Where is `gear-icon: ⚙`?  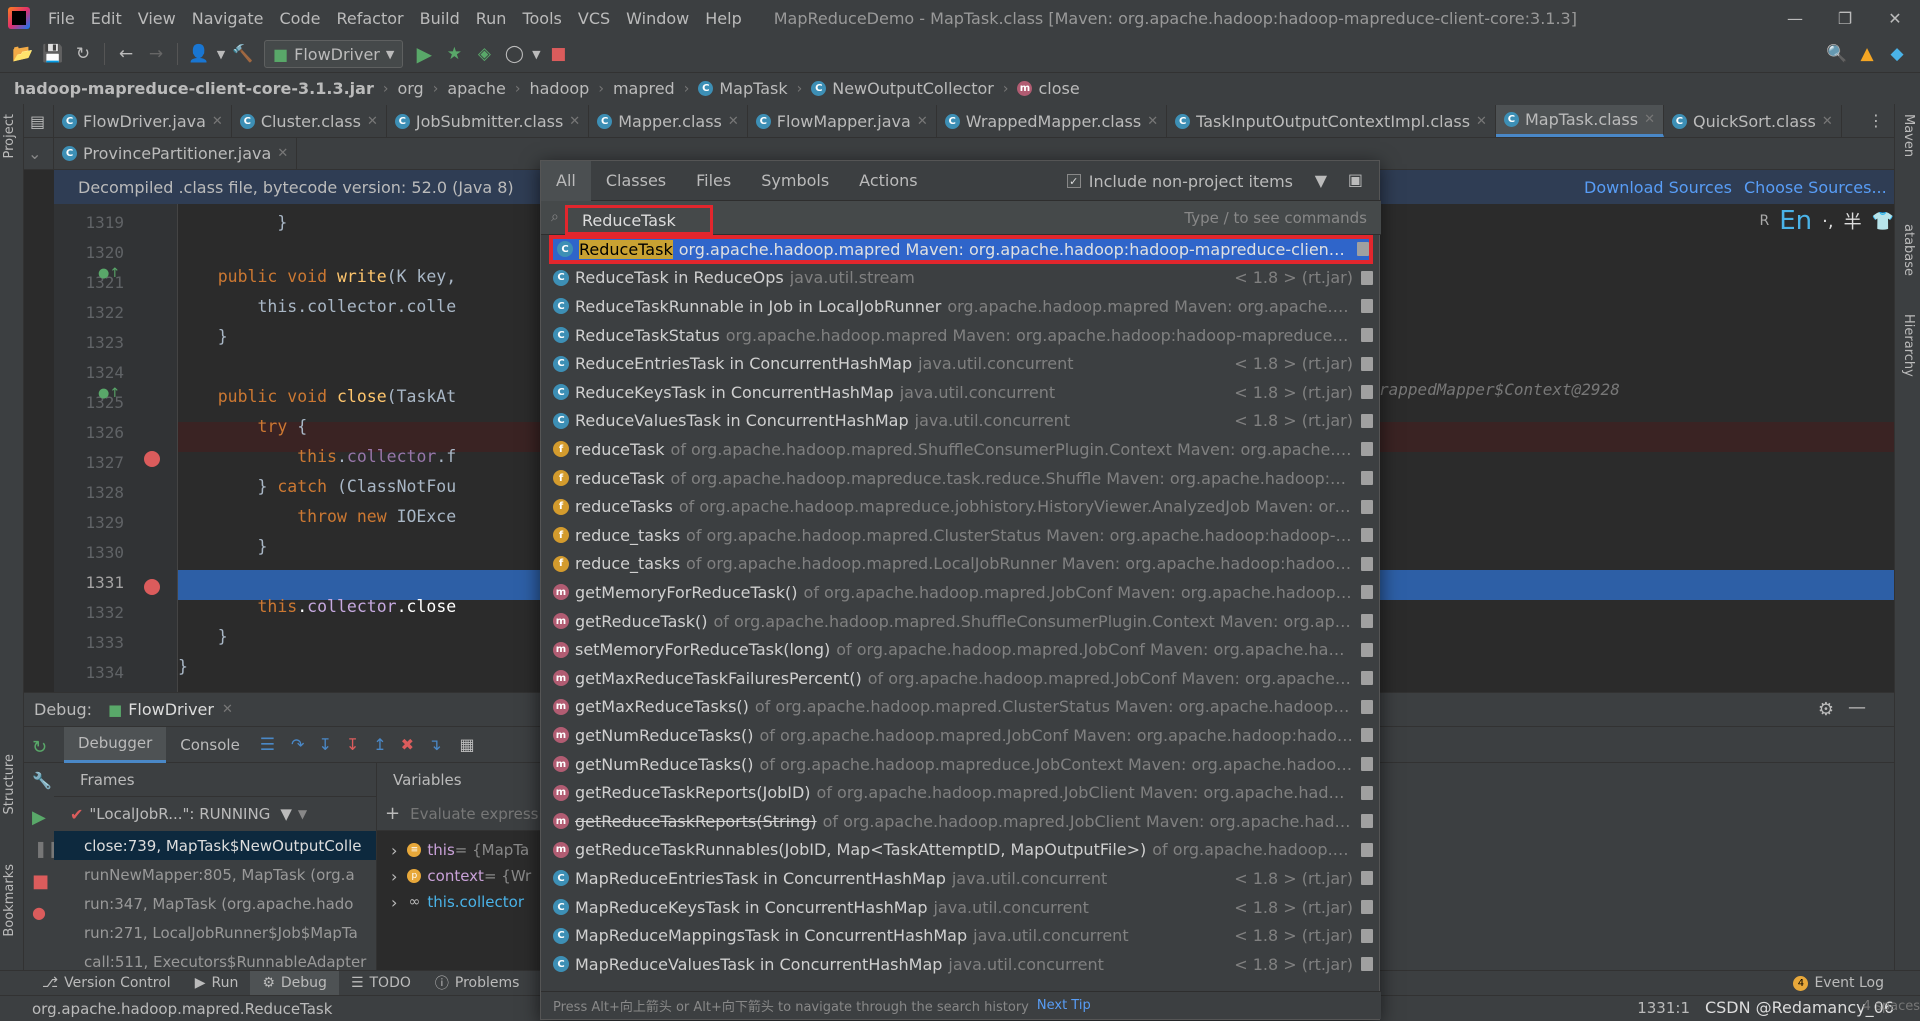
gear-icon: ⚙ is located at coordinates (1826, 709).